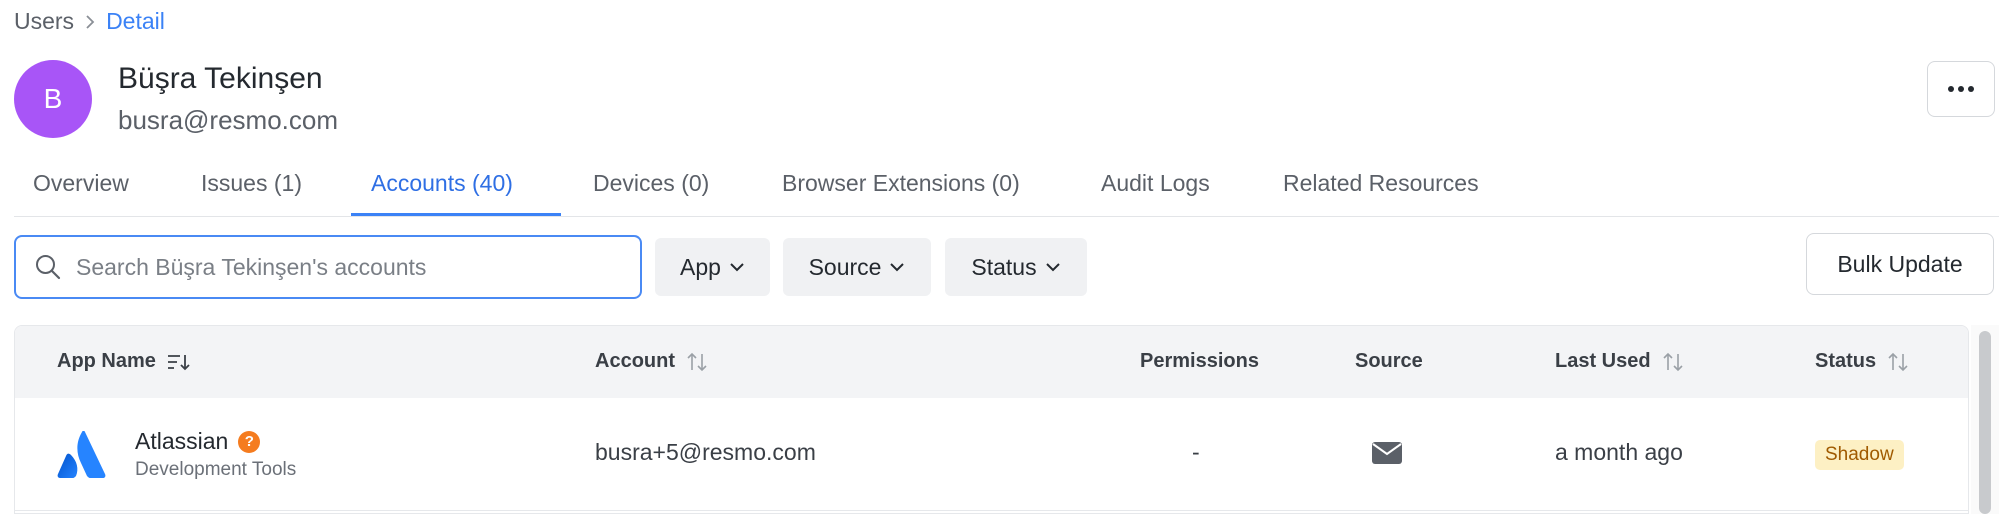 This screenshot has height=514, width=1999. I want to click on column-header-status: Status, so click(1862, 361).